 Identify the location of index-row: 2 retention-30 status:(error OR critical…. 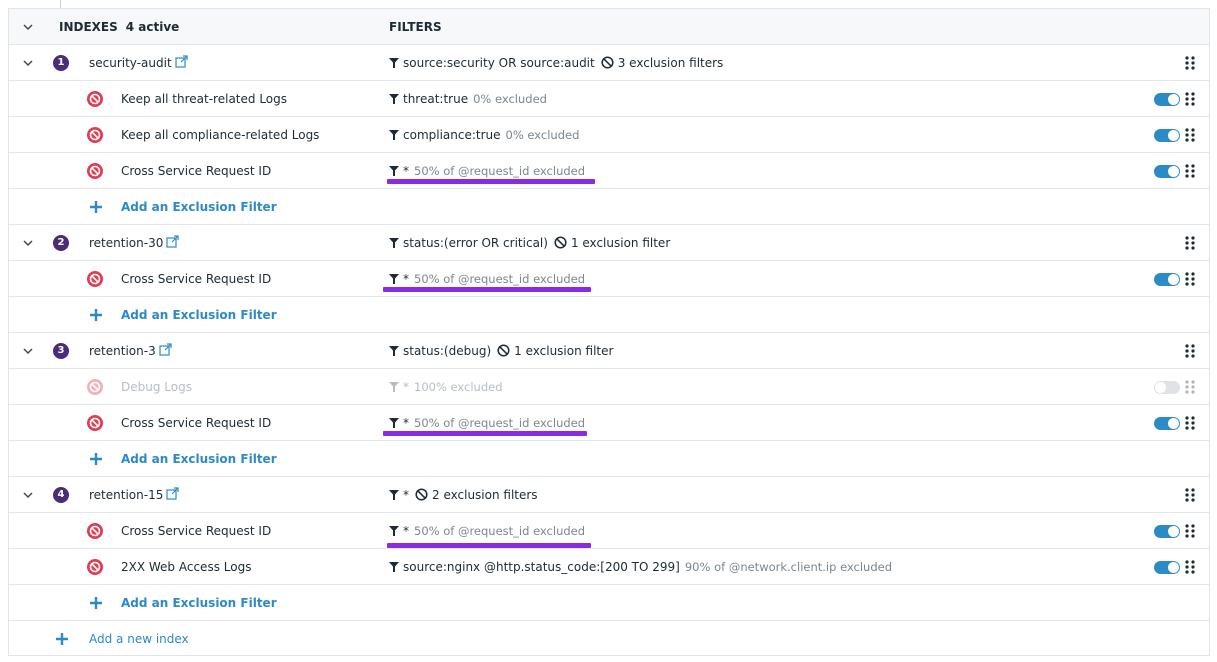
(609, 243).